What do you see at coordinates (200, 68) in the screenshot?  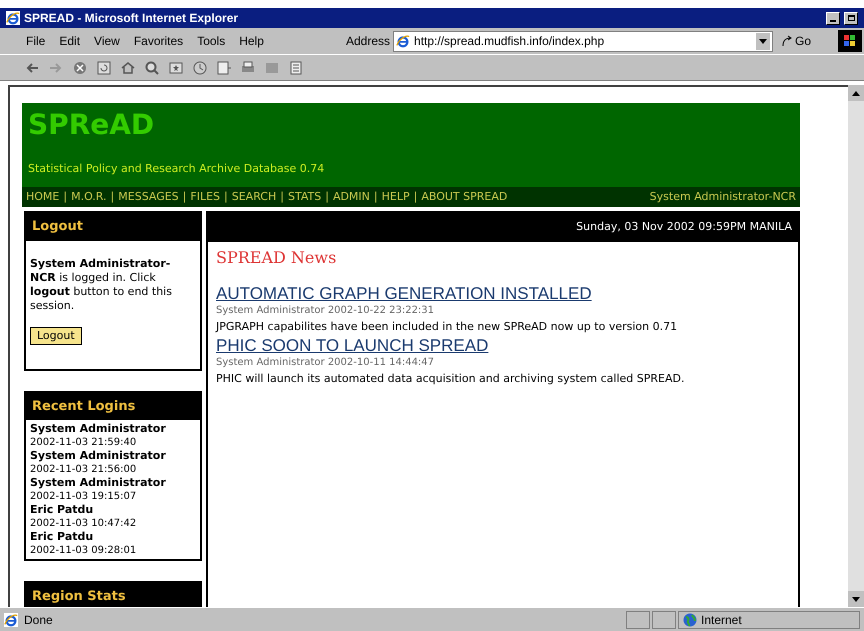 I see `clock-icon` at bounding box center [200, 68].